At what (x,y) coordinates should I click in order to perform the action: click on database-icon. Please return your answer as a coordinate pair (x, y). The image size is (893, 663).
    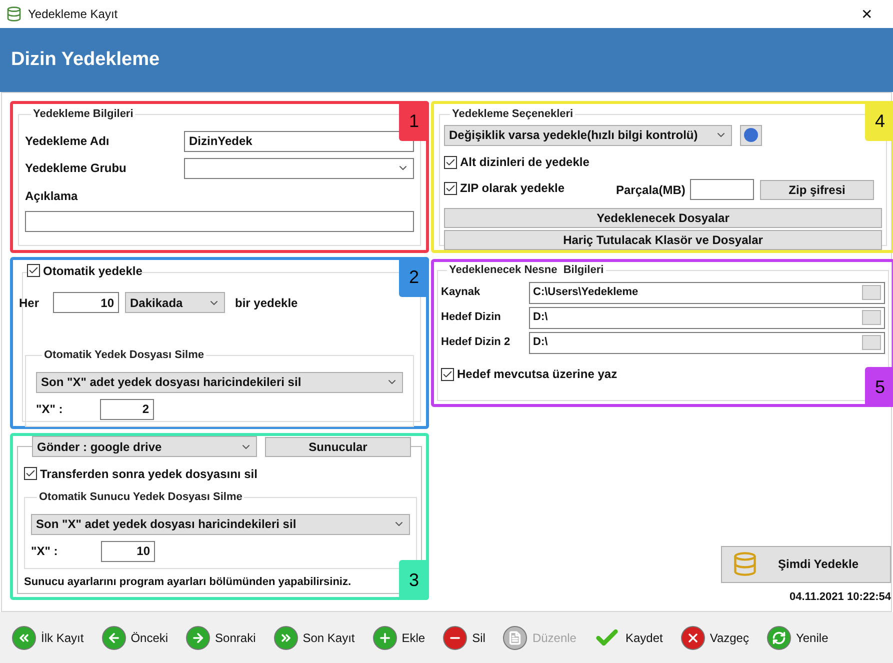
    Looking at the image, I should click on (745, 564).